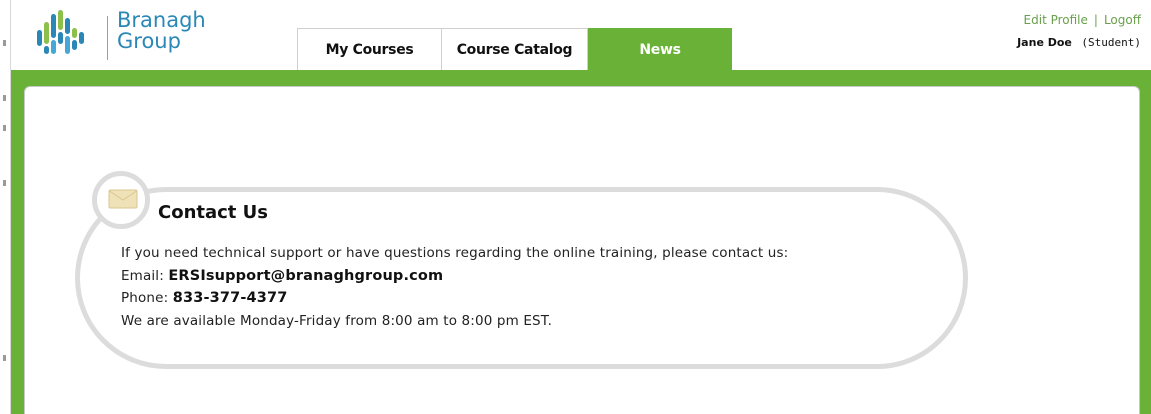 This screenshot has width=1151, height=414. What do you see at coordinates (161, 20) in the screenshot?
I see `logo-line-1: Branagh` at bounding box center [161, 20].